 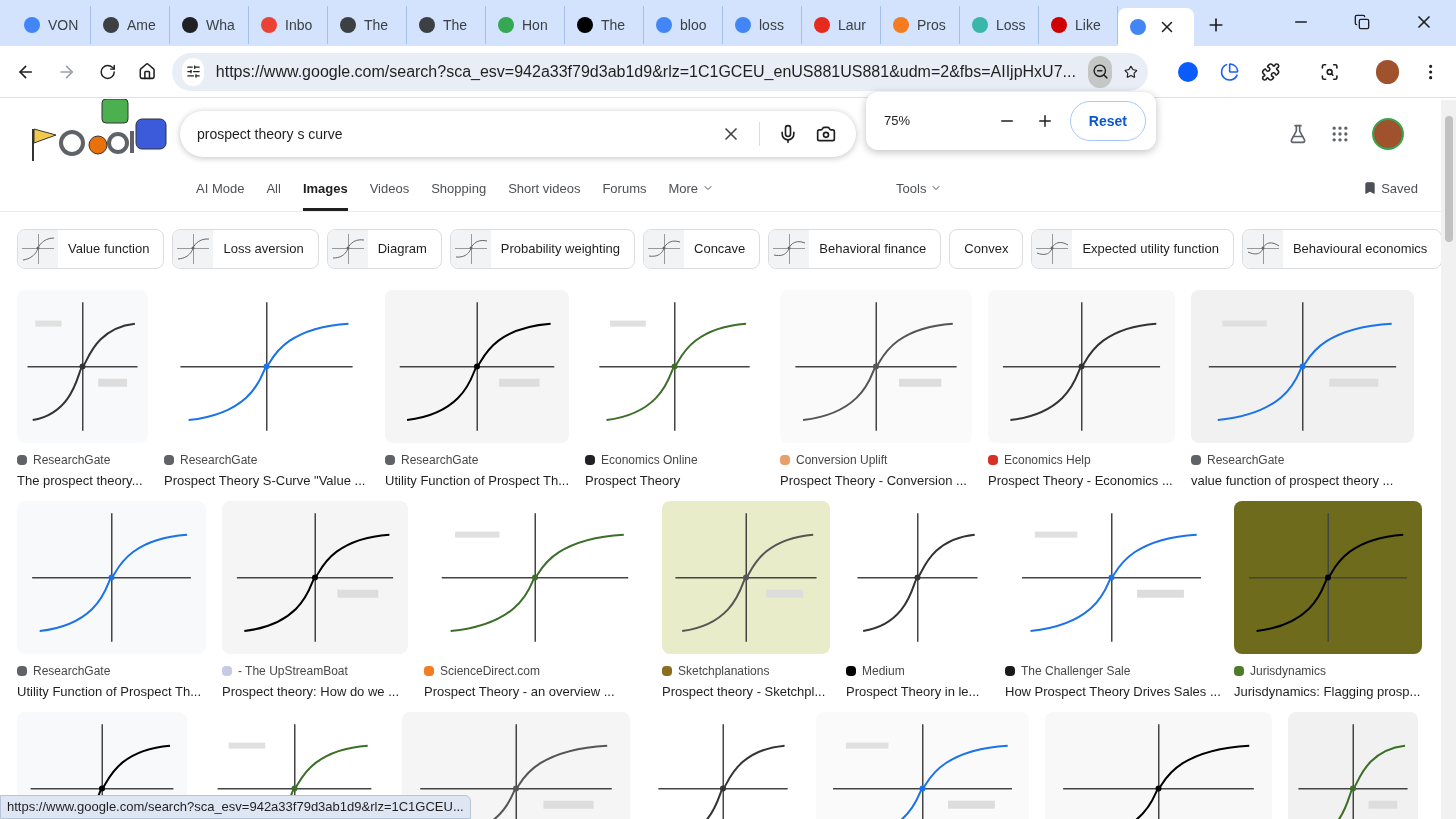 I want to click on flask-icon, so click(x=1298, y=134).